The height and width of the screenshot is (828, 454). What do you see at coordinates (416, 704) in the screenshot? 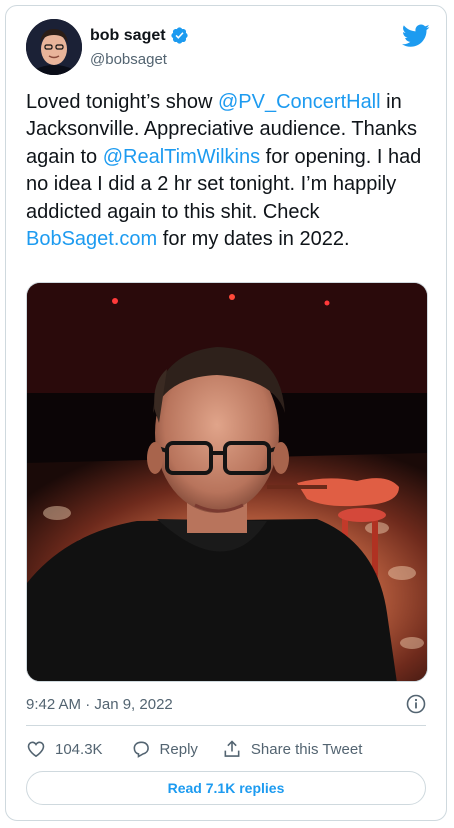
I see `info-icon` at bounding box center [416, 704].